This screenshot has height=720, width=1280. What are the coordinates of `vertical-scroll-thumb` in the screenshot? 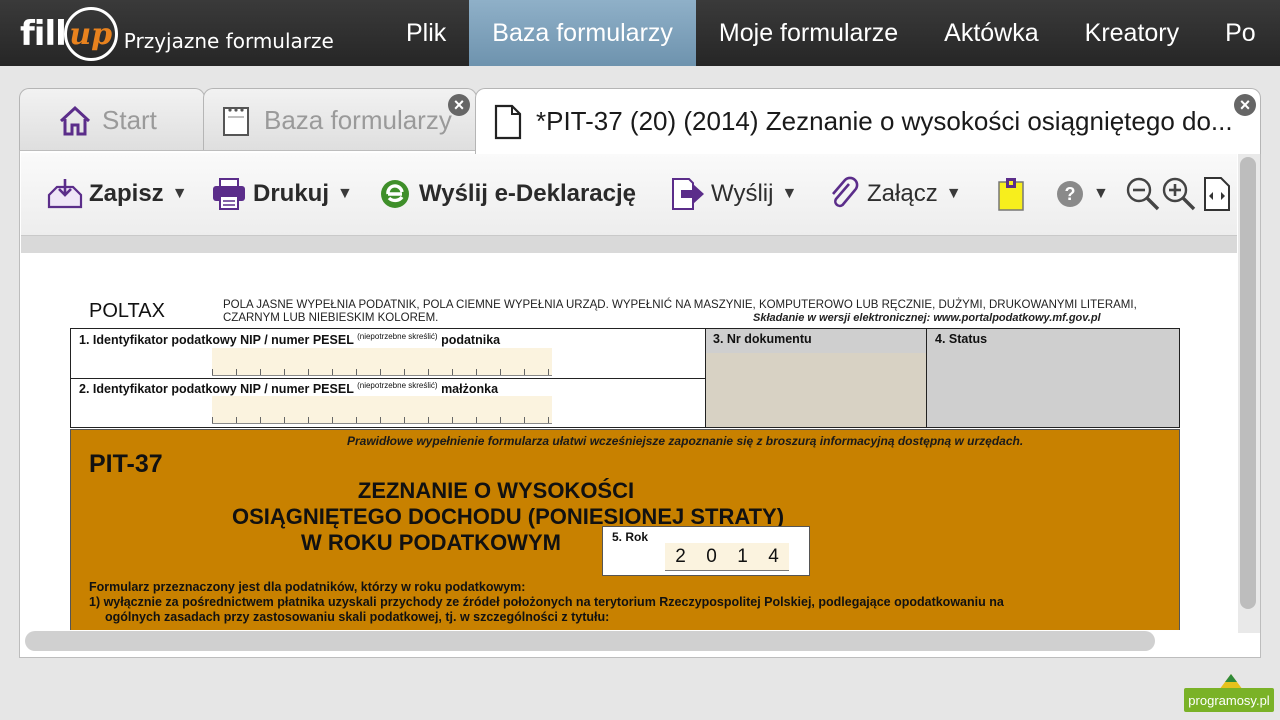 It's located at (1248, 383).